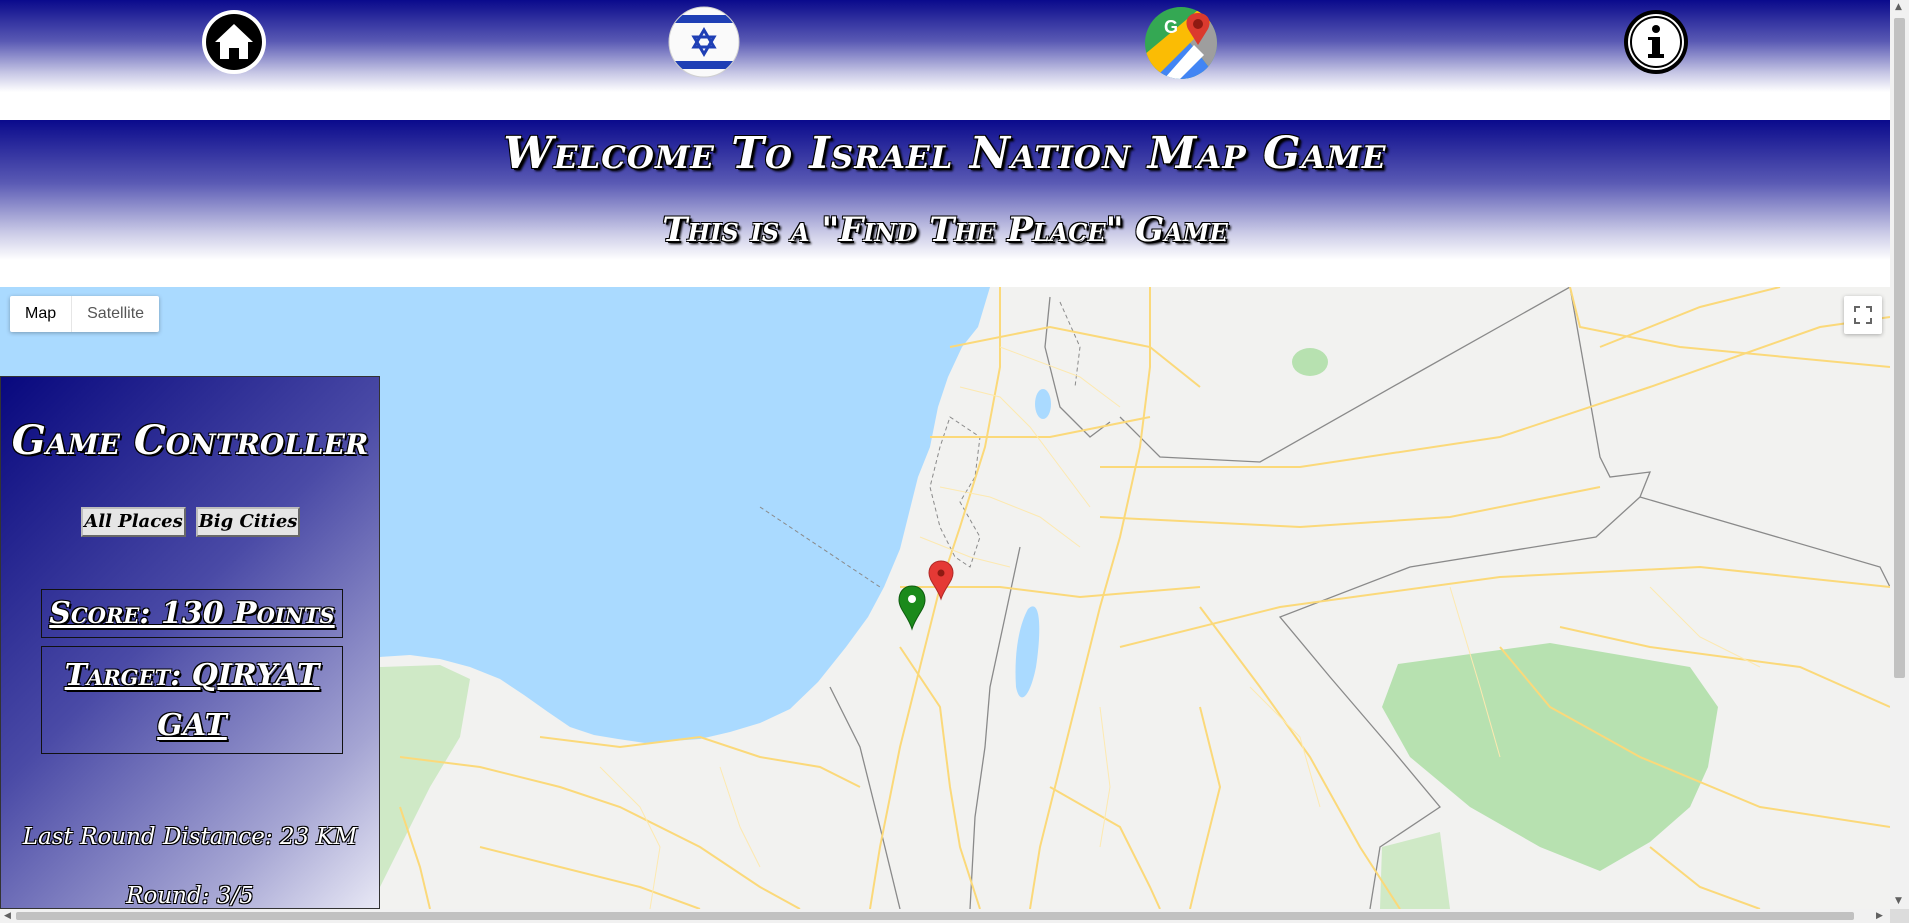 Image resolution: width=1909 pixels, height=923 pixels. Describe the element at coordinates (192, 613) in the screenshot. I see `score-display: Score: 130 Points` at that location.